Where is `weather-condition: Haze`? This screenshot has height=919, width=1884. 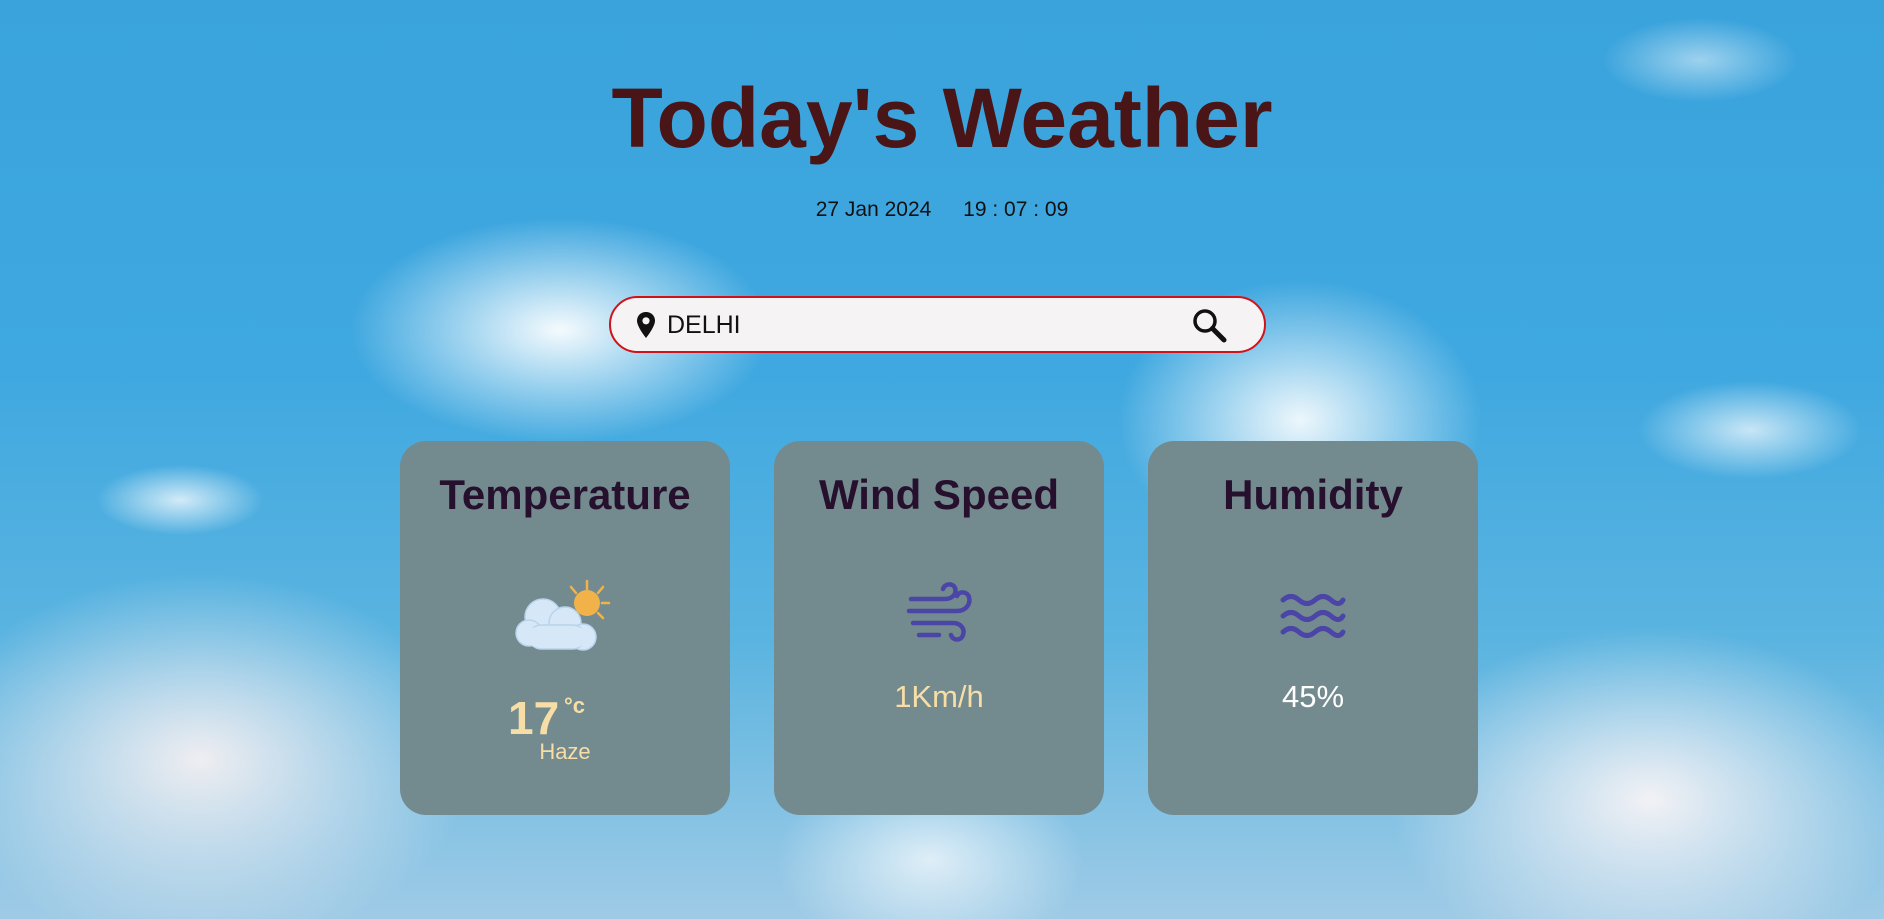 weather-condition: Haze is located at coordinates (565, 751).